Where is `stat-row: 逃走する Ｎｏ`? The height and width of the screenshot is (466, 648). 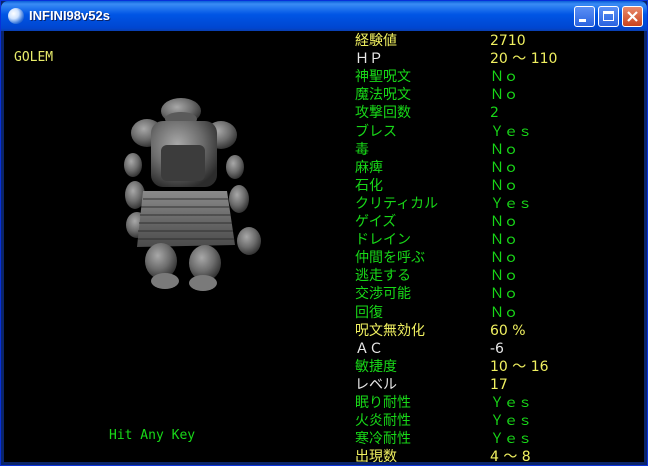
stat-row: 逃走する Ｎｏ is located at coordinates (499, 276).